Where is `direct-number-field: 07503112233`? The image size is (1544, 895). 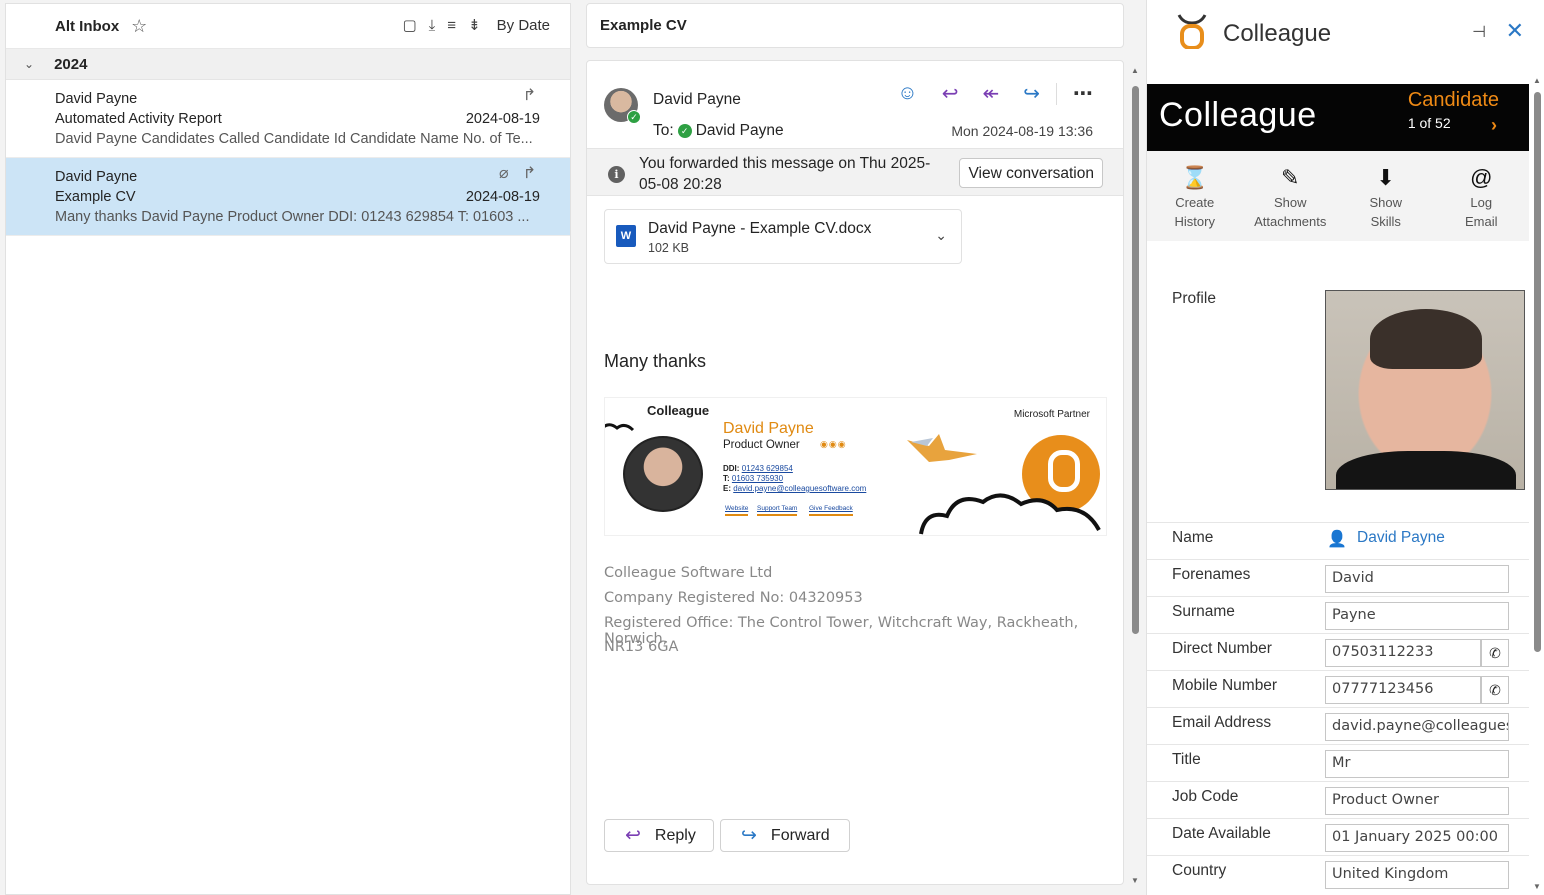 direct-number-field: 07503112233 is located at coordinates (1403, 653).